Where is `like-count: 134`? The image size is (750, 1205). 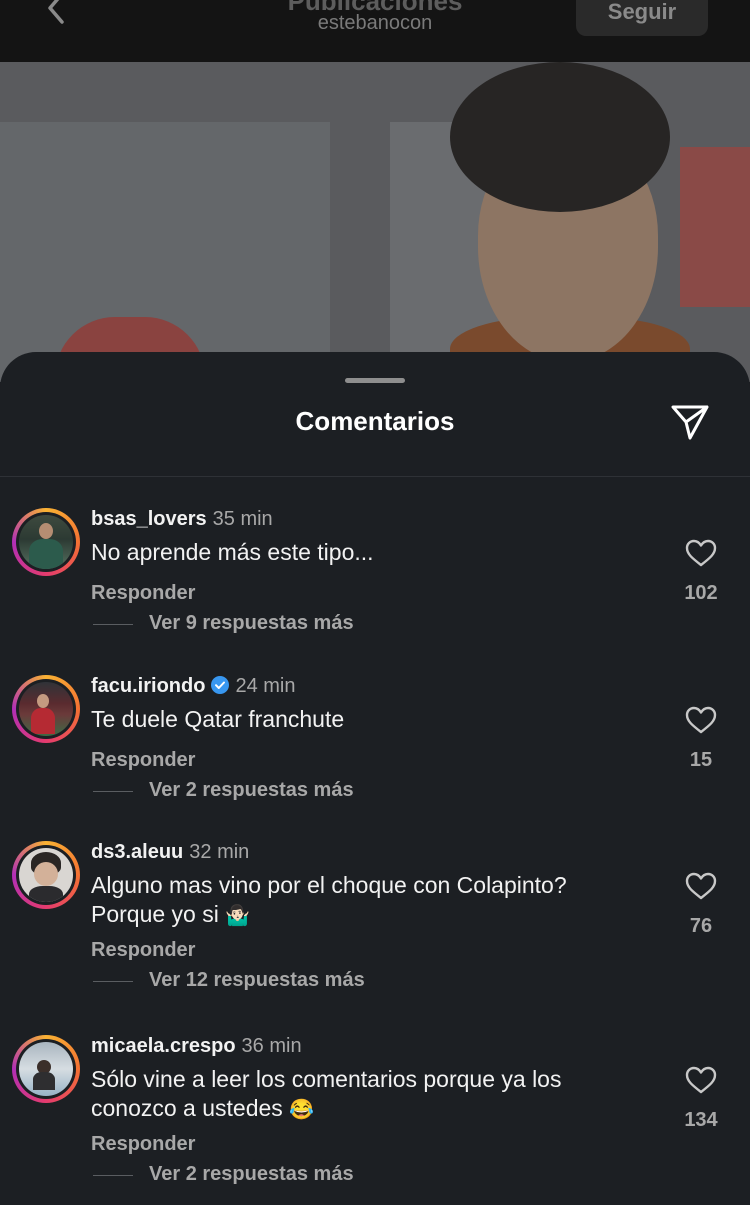
like-count: 134 is located at coordinates (701, 1120).